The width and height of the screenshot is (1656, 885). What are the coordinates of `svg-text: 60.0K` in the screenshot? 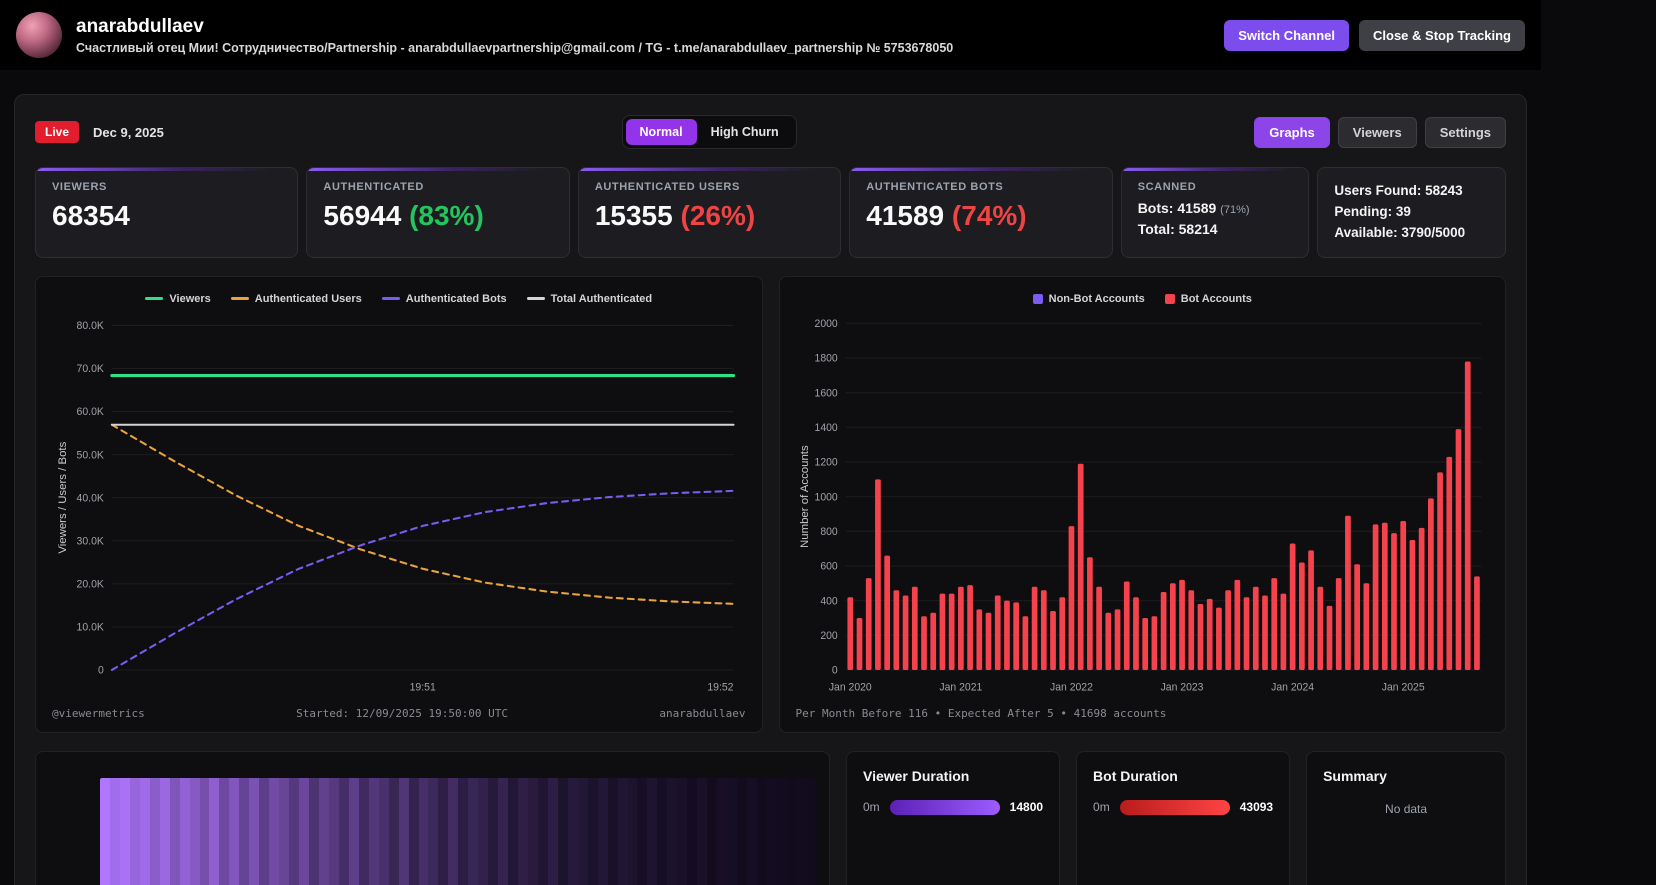 It's located at (90, 412).